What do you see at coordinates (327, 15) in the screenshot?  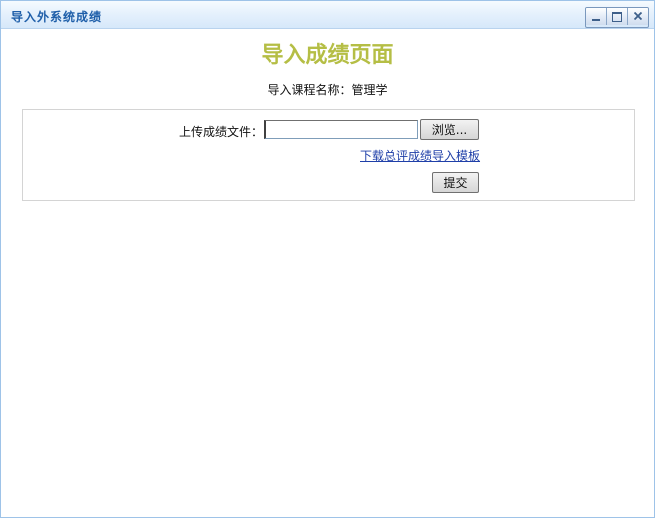 I see `title-bar: 导入外系统成绩` at bounding box center [327, 15].